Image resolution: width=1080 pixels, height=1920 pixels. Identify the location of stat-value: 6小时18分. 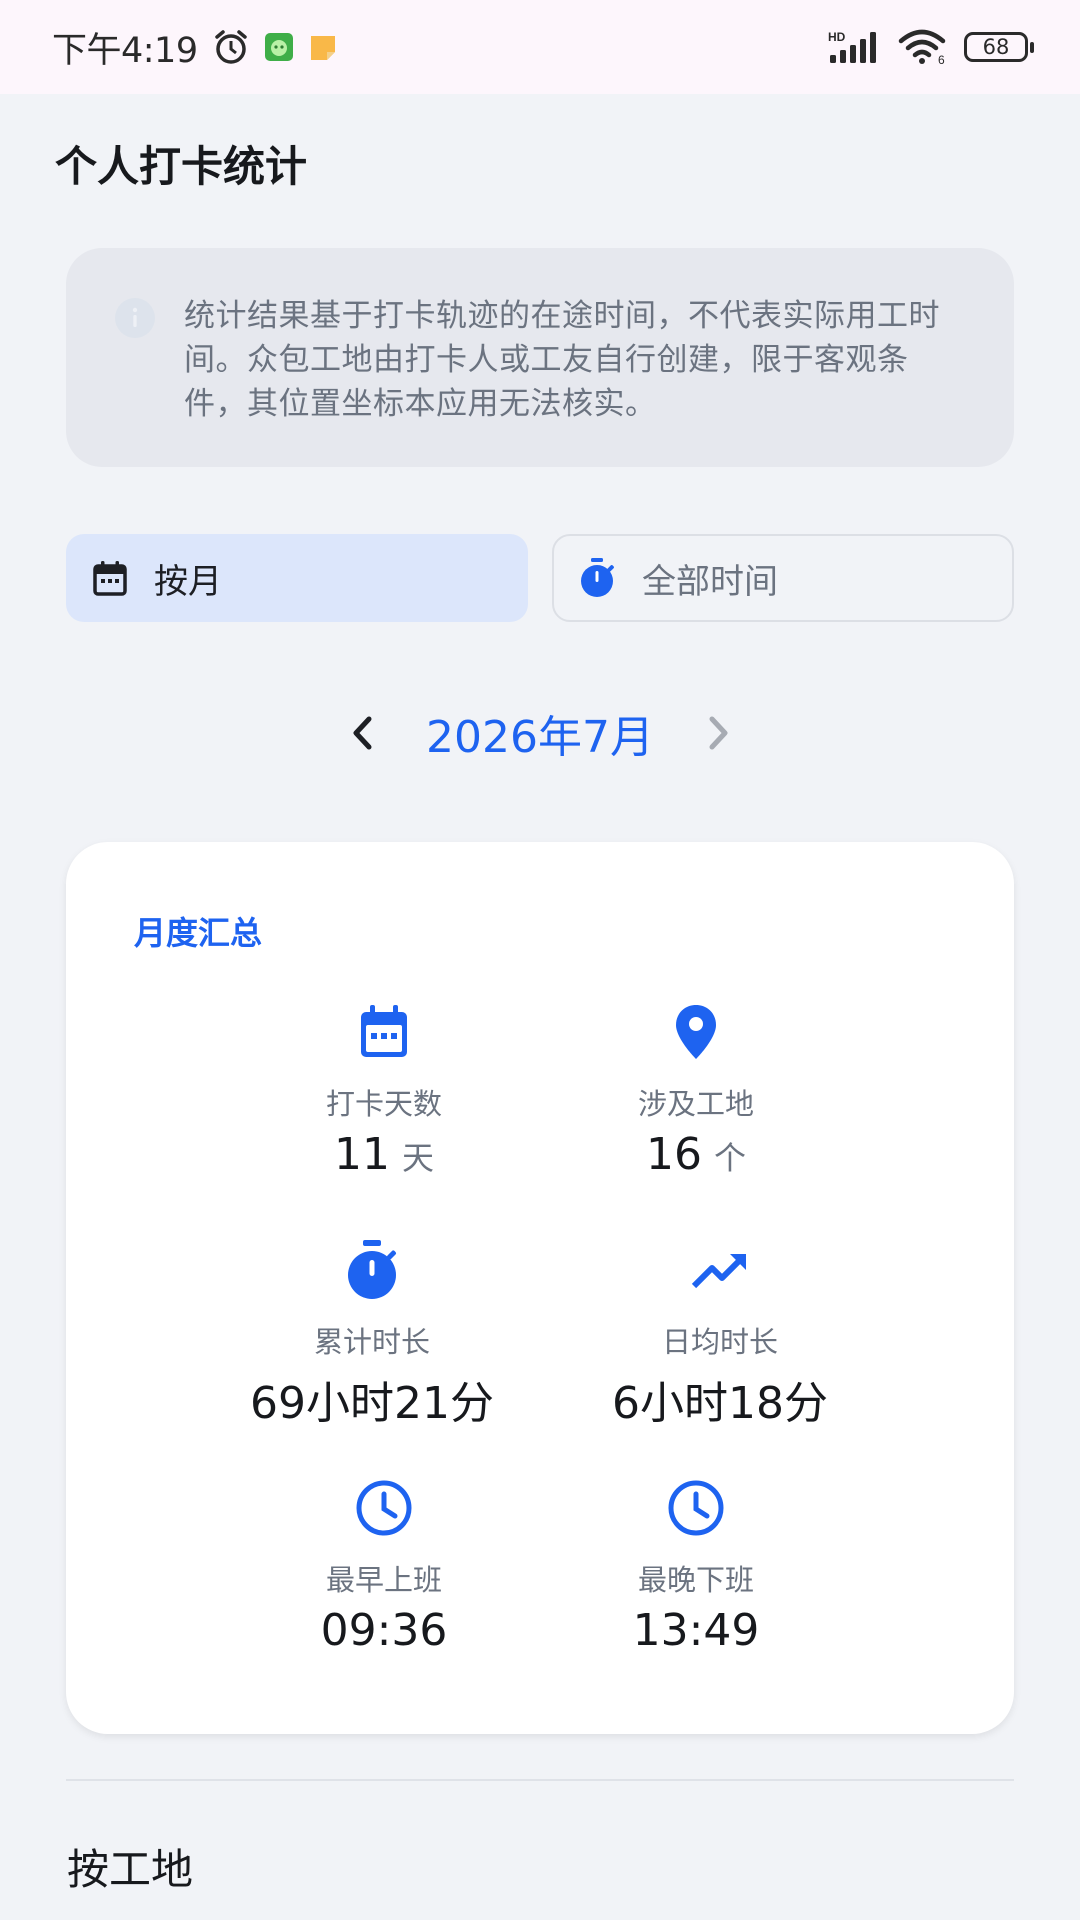
(720, 1403).